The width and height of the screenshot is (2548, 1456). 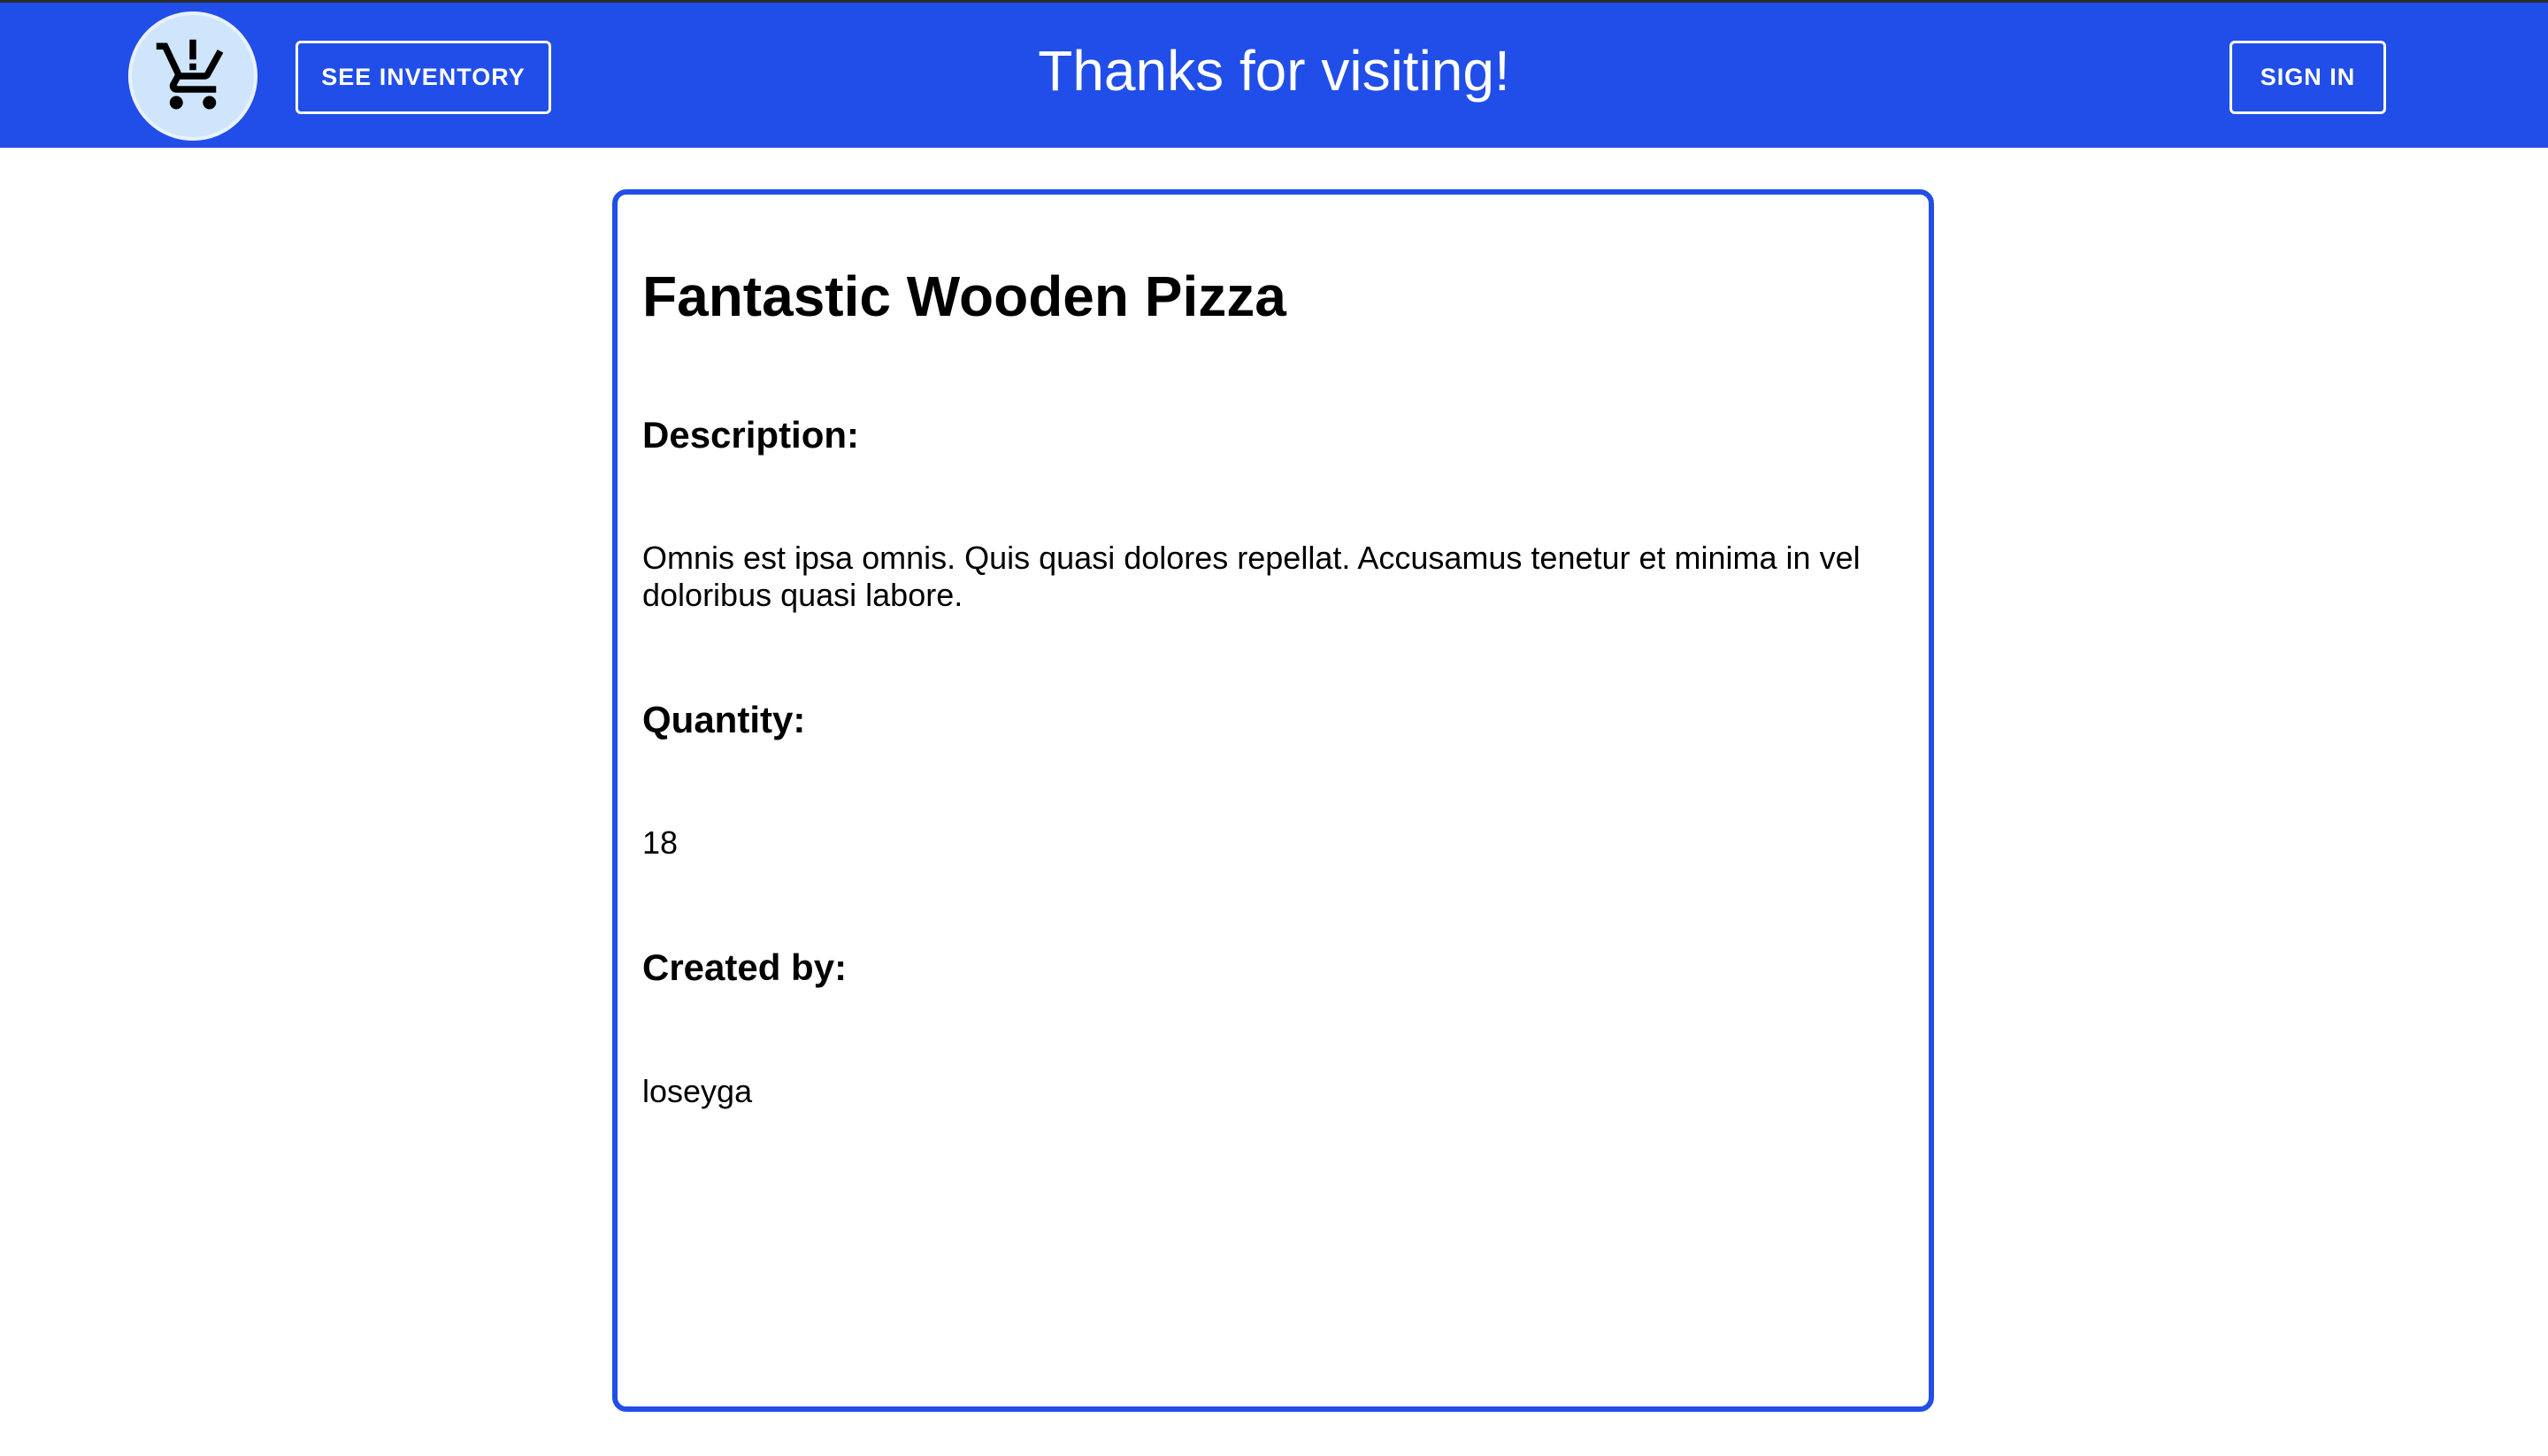 I want to click on created-by-value: loseyga, so click(x=697, y=1091).